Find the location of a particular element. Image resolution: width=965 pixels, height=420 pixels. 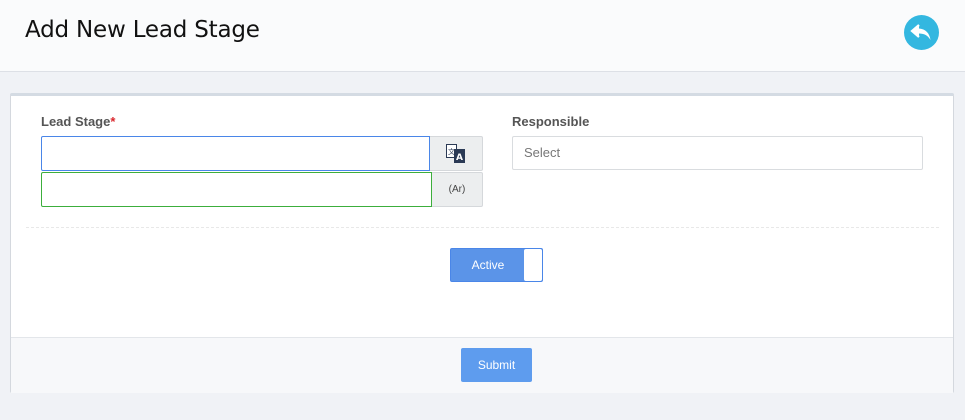

translate-button: 文 A is located at coordinates (456, 153).